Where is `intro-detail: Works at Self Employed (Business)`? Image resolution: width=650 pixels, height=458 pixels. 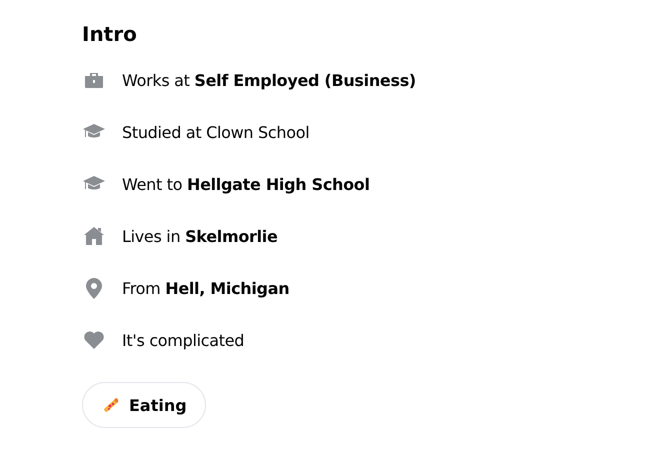 intro-detail: Works at Self Employed (Business) is located at coordinates (269, 80).